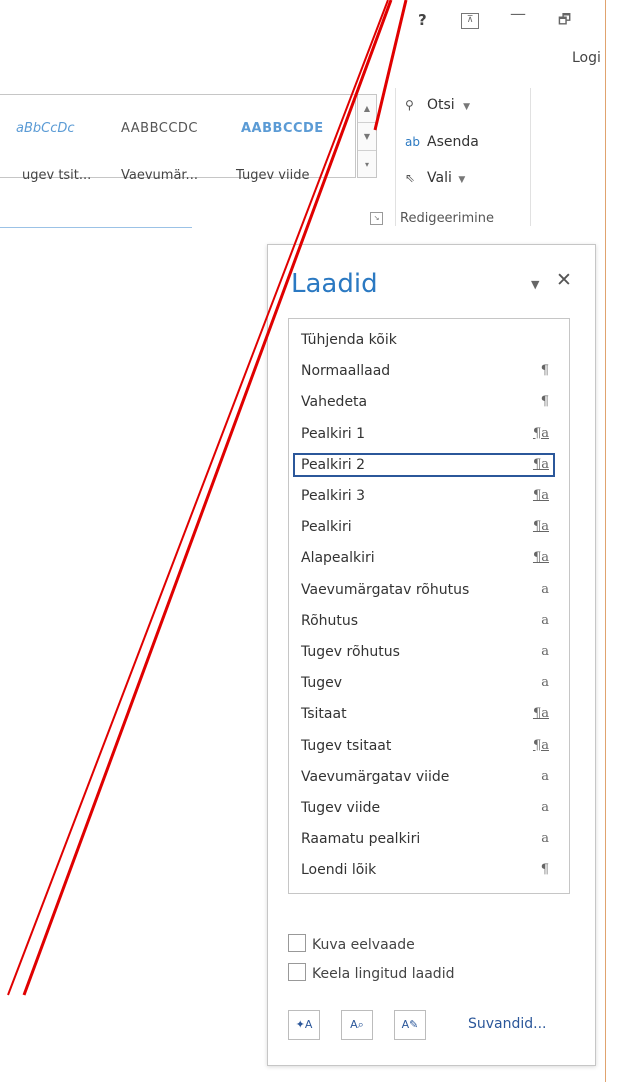 This screenshot has height=1082, width=618. Describe the element at coordinates (333, 433) in the screenshot. I see `style-item-label: Pealkiri 1` at that location.